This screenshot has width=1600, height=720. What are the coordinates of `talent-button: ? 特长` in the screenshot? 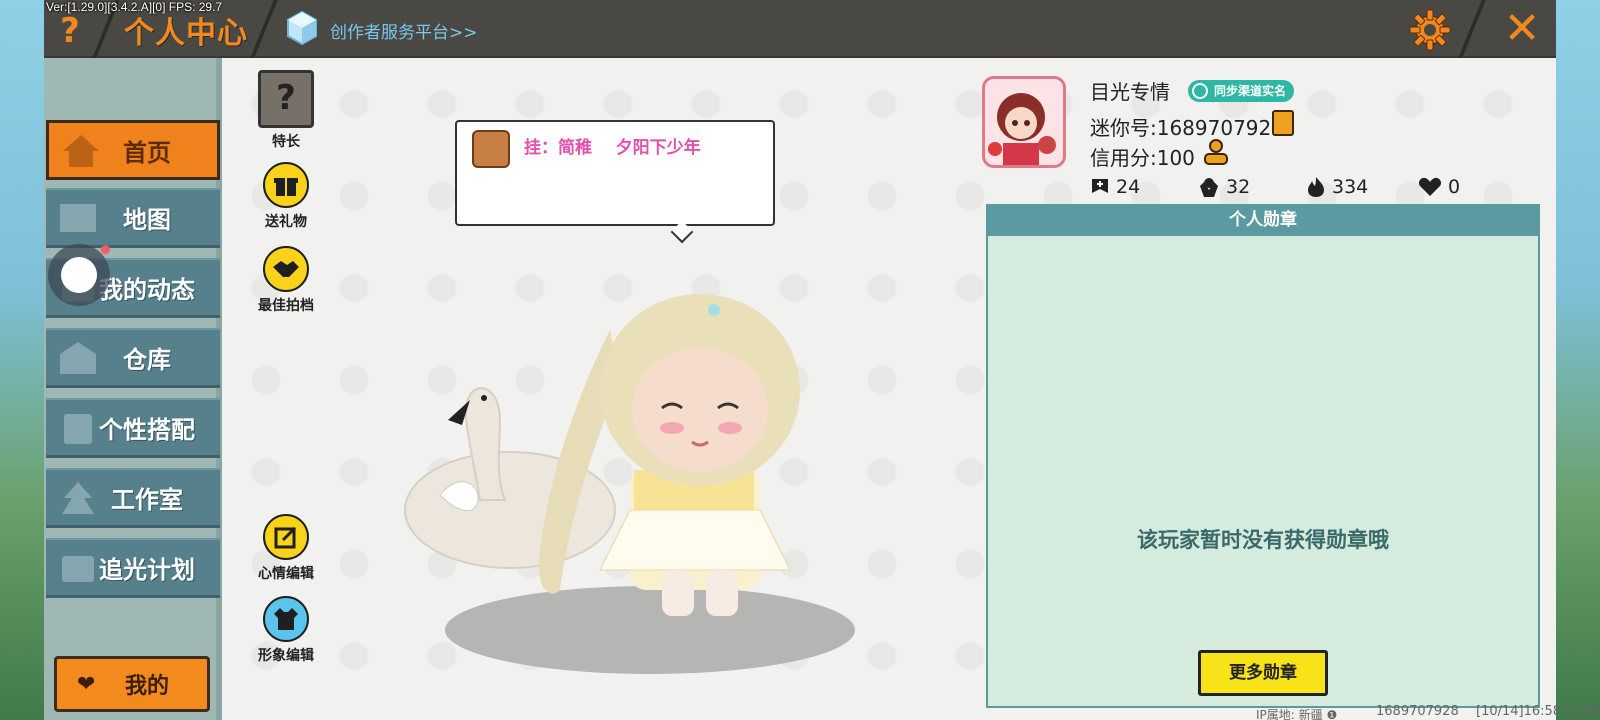 It's located at (286, 110).